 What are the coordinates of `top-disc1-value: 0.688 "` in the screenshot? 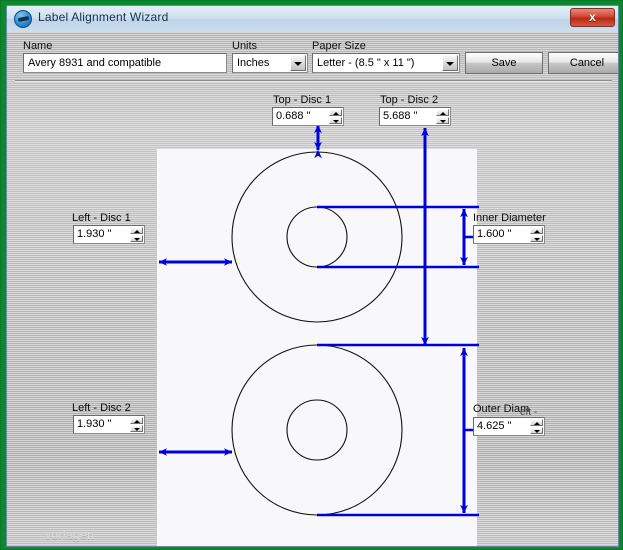 It's located at (293, 116).